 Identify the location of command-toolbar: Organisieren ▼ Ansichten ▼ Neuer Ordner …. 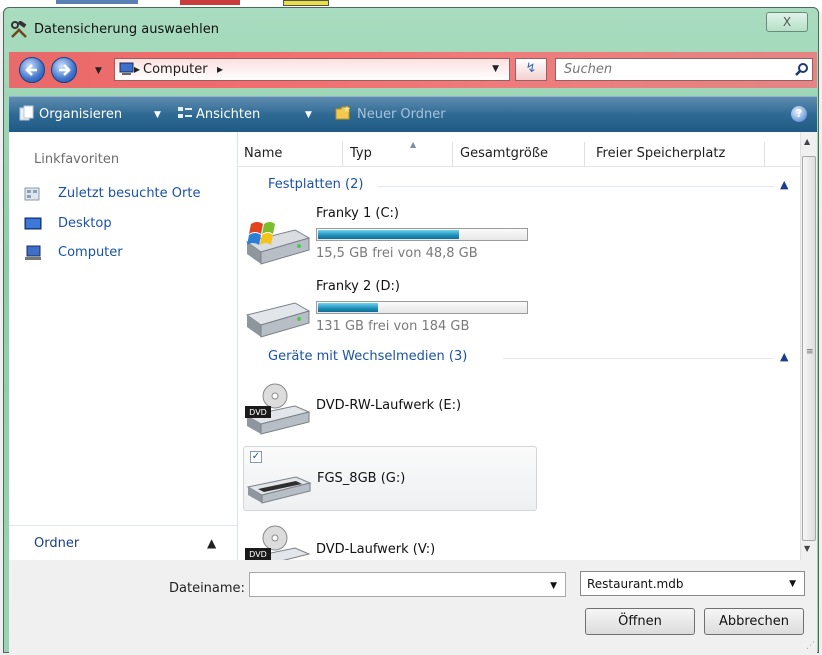
(413, 114).